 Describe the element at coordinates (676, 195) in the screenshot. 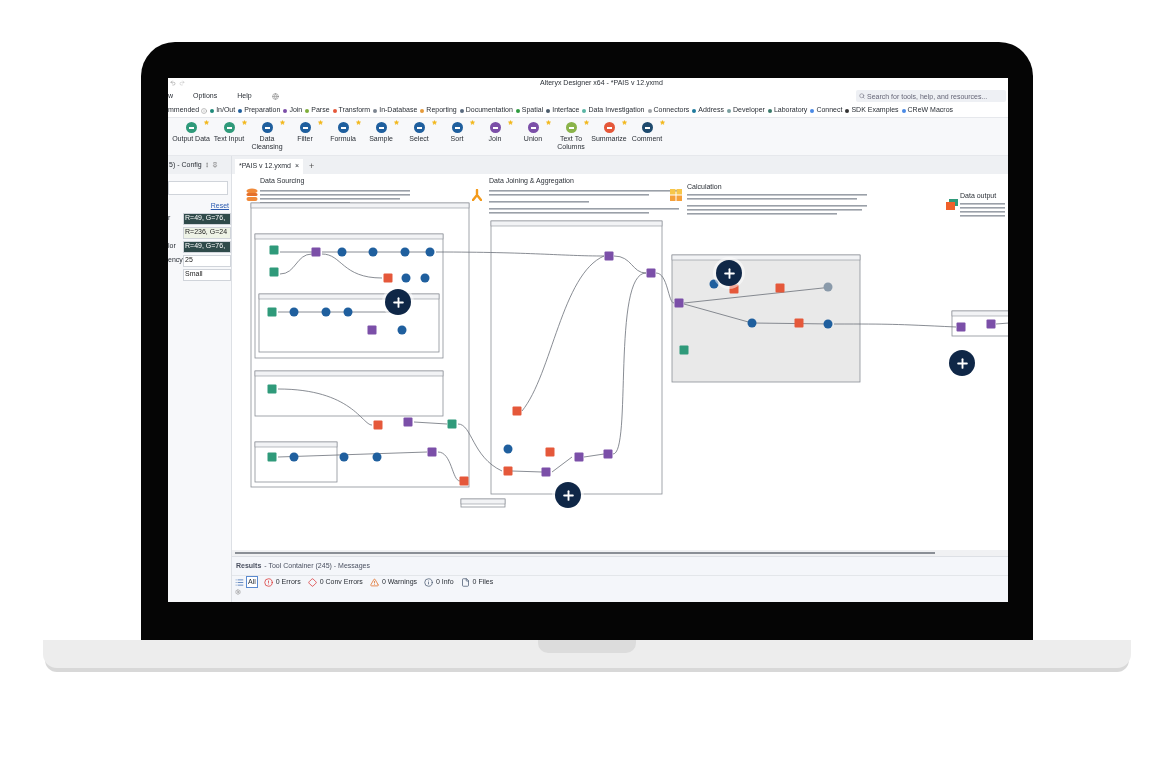

I see `calculator-icon` at that location.